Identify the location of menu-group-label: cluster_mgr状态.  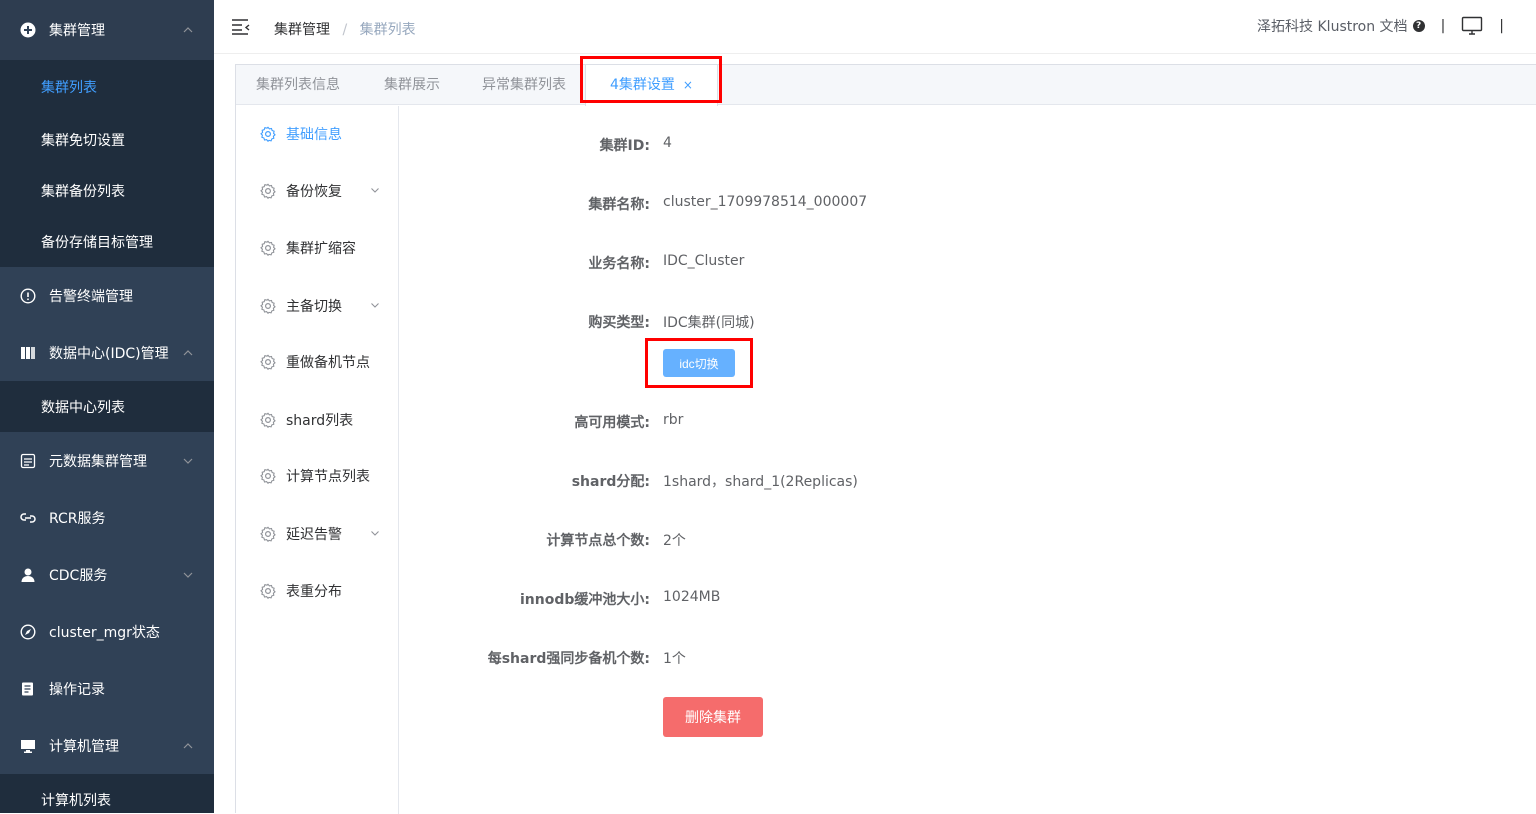
(104, 632).